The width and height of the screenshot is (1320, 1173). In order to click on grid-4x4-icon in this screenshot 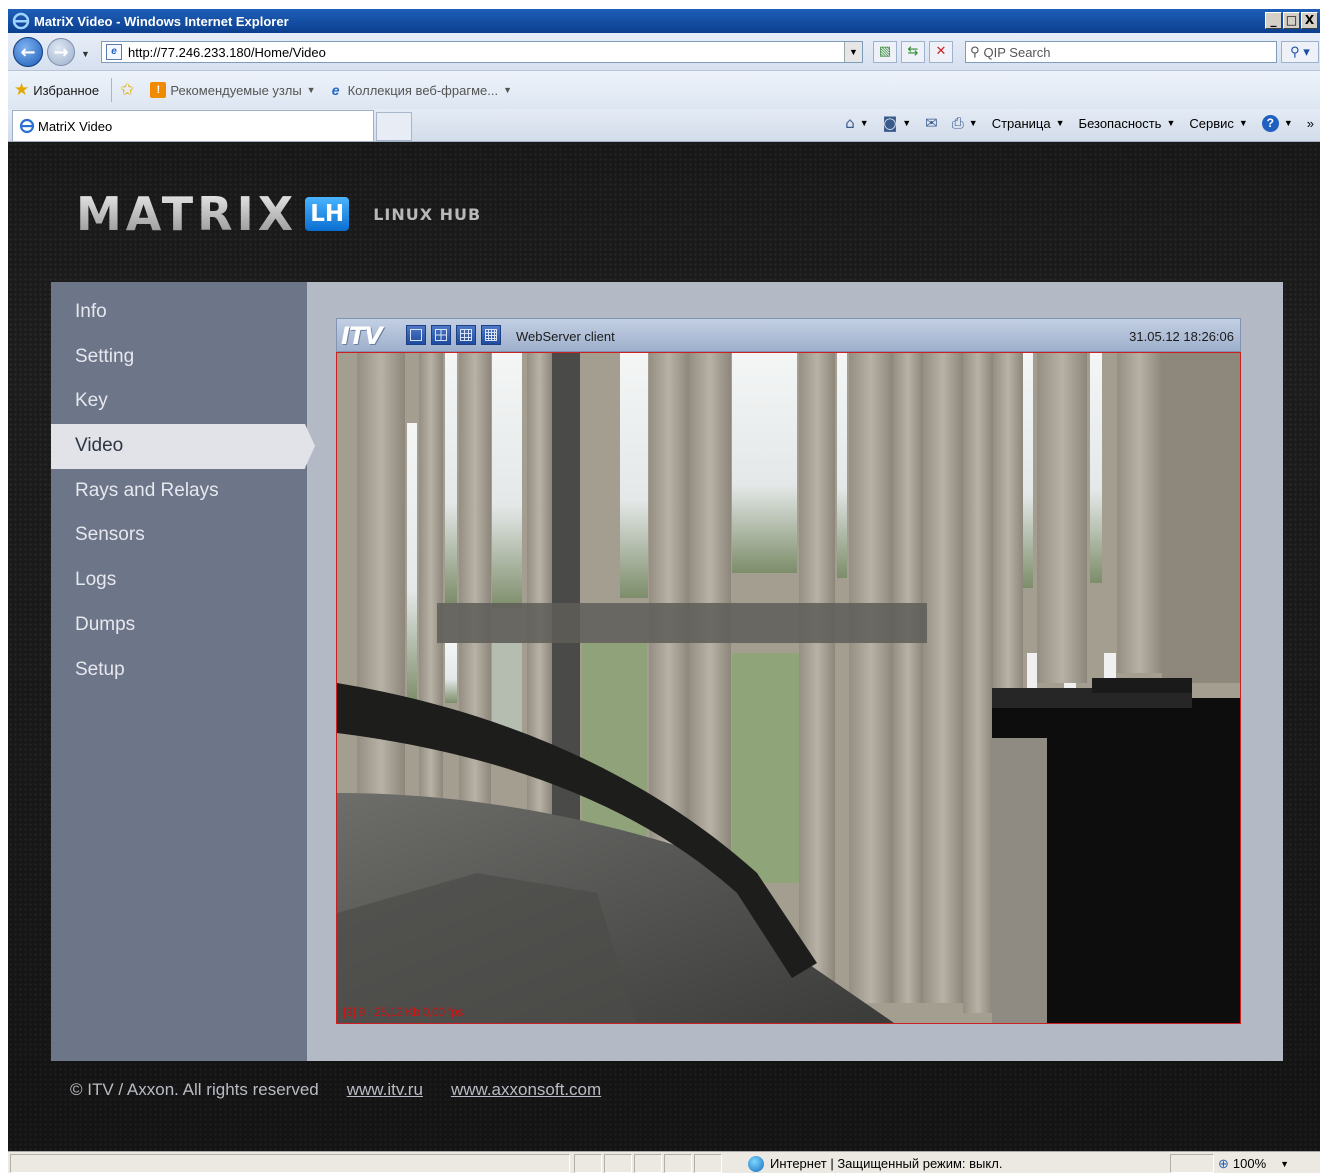, I will do `click(491, 335)`.